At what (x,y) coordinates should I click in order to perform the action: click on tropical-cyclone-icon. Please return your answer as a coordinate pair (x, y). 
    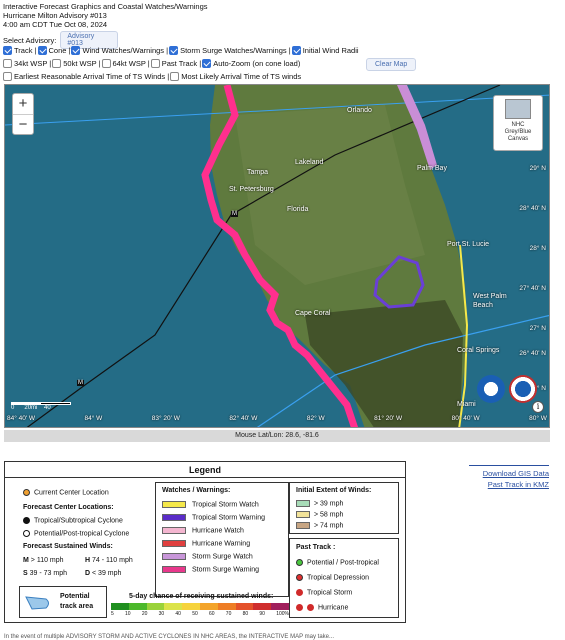
    Looking at the image, I should click on (26, 520).